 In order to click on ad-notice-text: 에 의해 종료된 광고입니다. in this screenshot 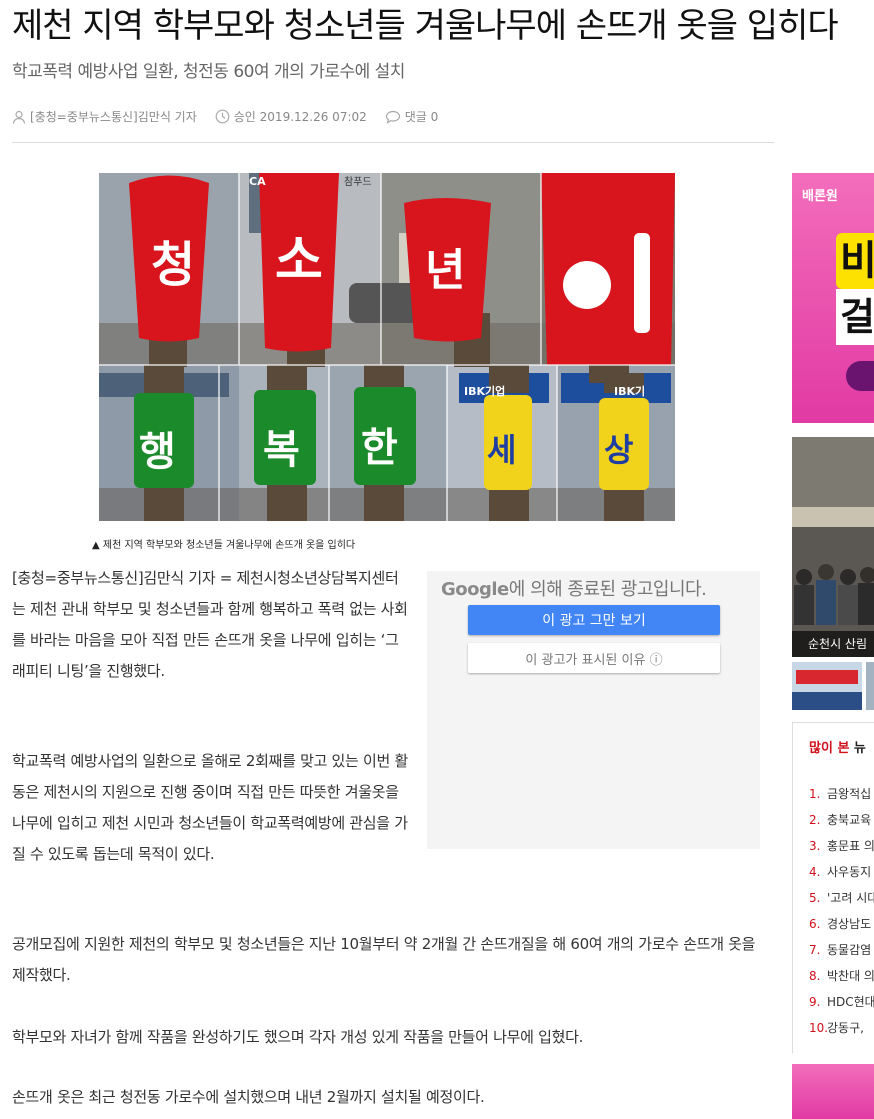, I will do `click(607, 589)`.